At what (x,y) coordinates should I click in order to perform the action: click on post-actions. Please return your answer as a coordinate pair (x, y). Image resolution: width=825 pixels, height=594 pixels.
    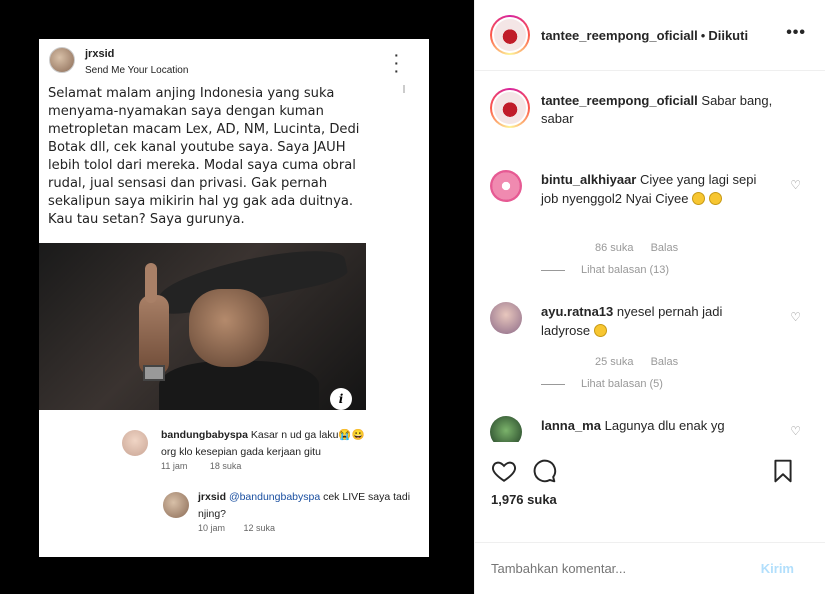
    Looking at the image, I should click on (650, 470).